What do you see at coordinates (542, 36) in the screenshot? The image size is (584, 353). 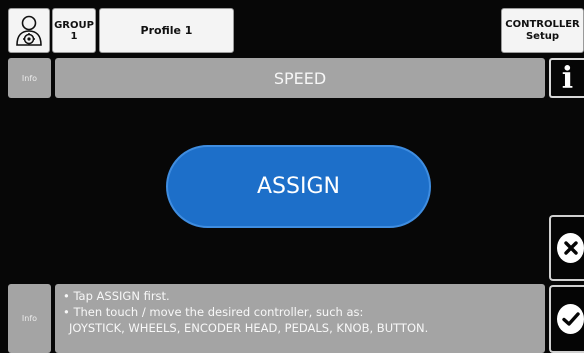 I see `controller-sub-label: Setup` at bounding box center [542, 36].